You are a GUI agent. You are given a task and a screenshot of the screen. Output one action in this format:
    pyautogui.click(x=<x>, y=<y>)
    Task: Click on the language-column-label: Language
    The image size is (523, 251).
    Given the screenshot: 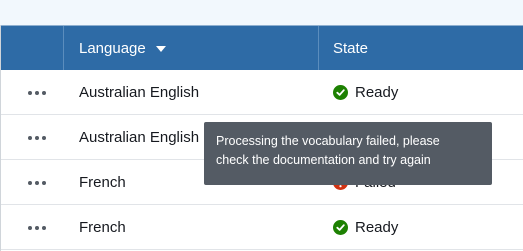 What is the action you would take?
    pyautogui.click(x=112, y=48)
    